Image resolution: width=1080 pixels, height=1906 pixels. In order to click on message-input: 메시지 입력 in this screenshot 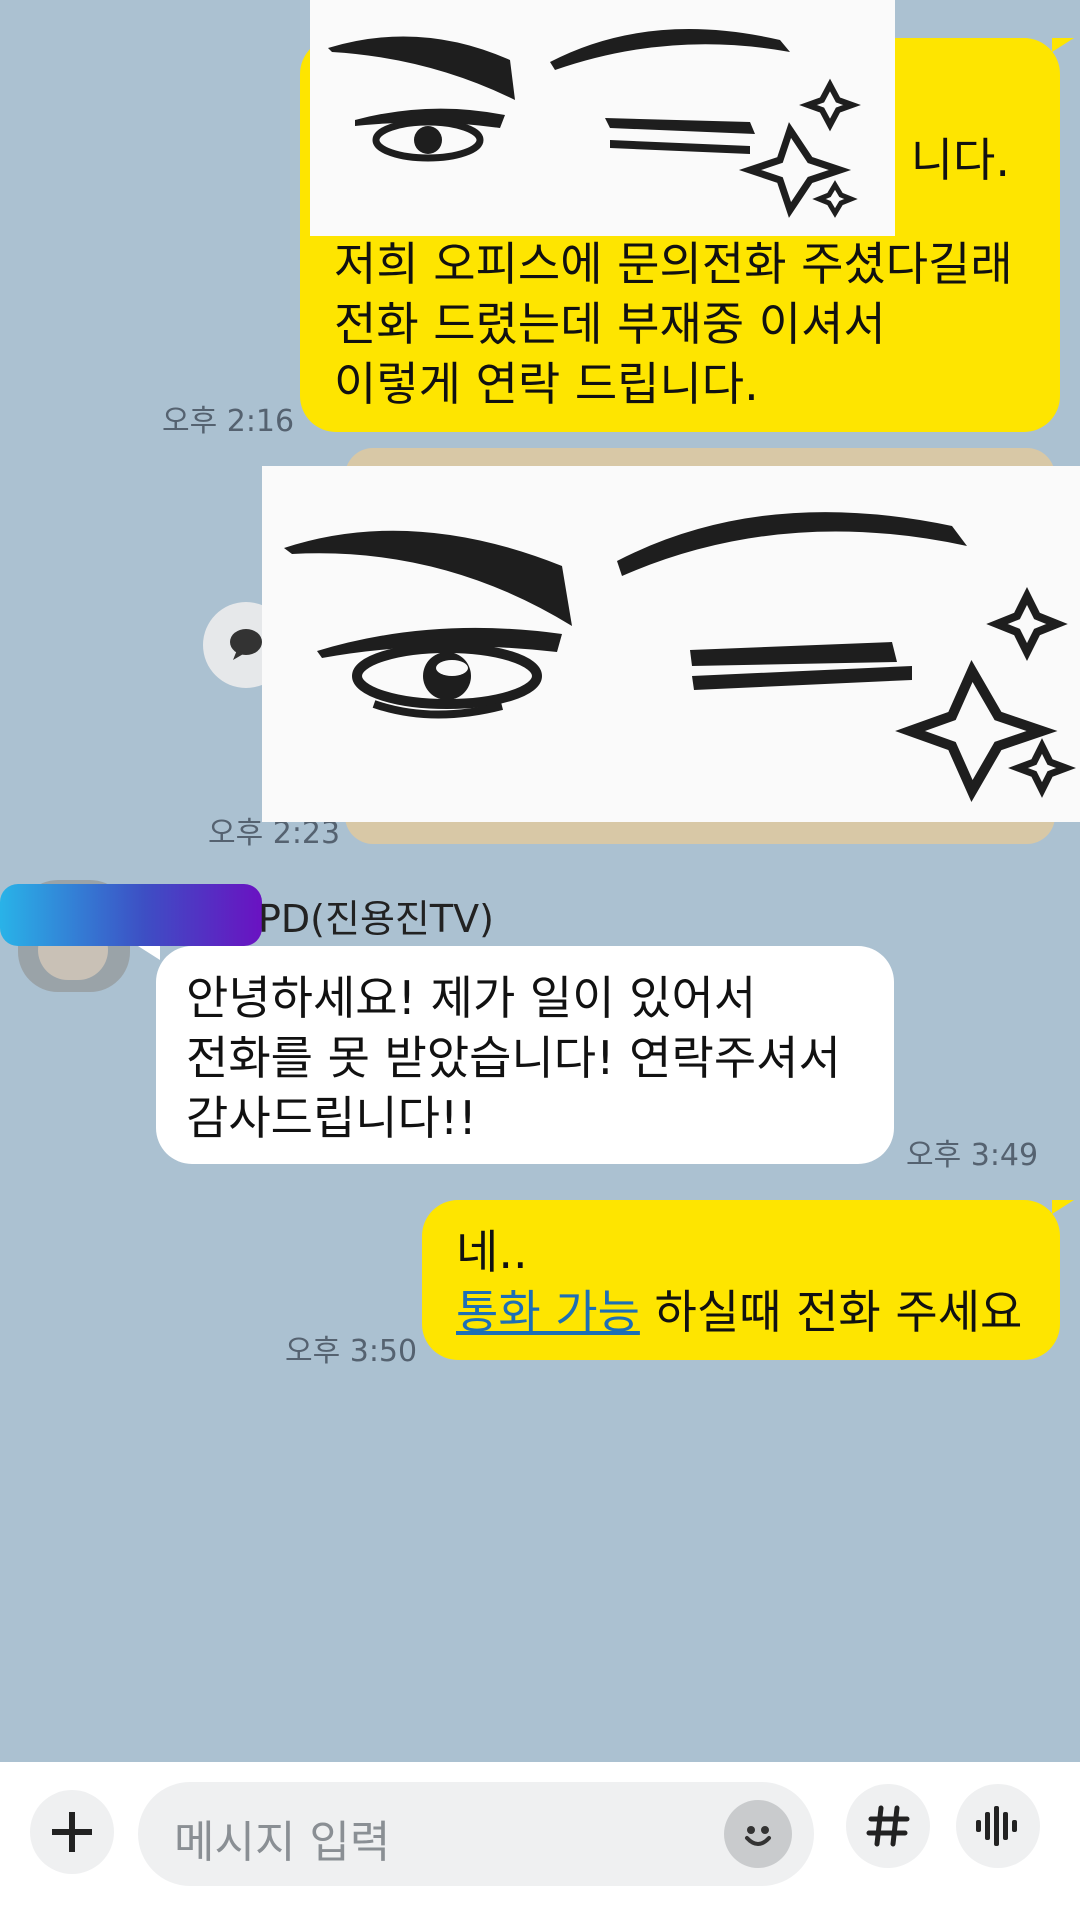, I will do `click(476, 1834)`.